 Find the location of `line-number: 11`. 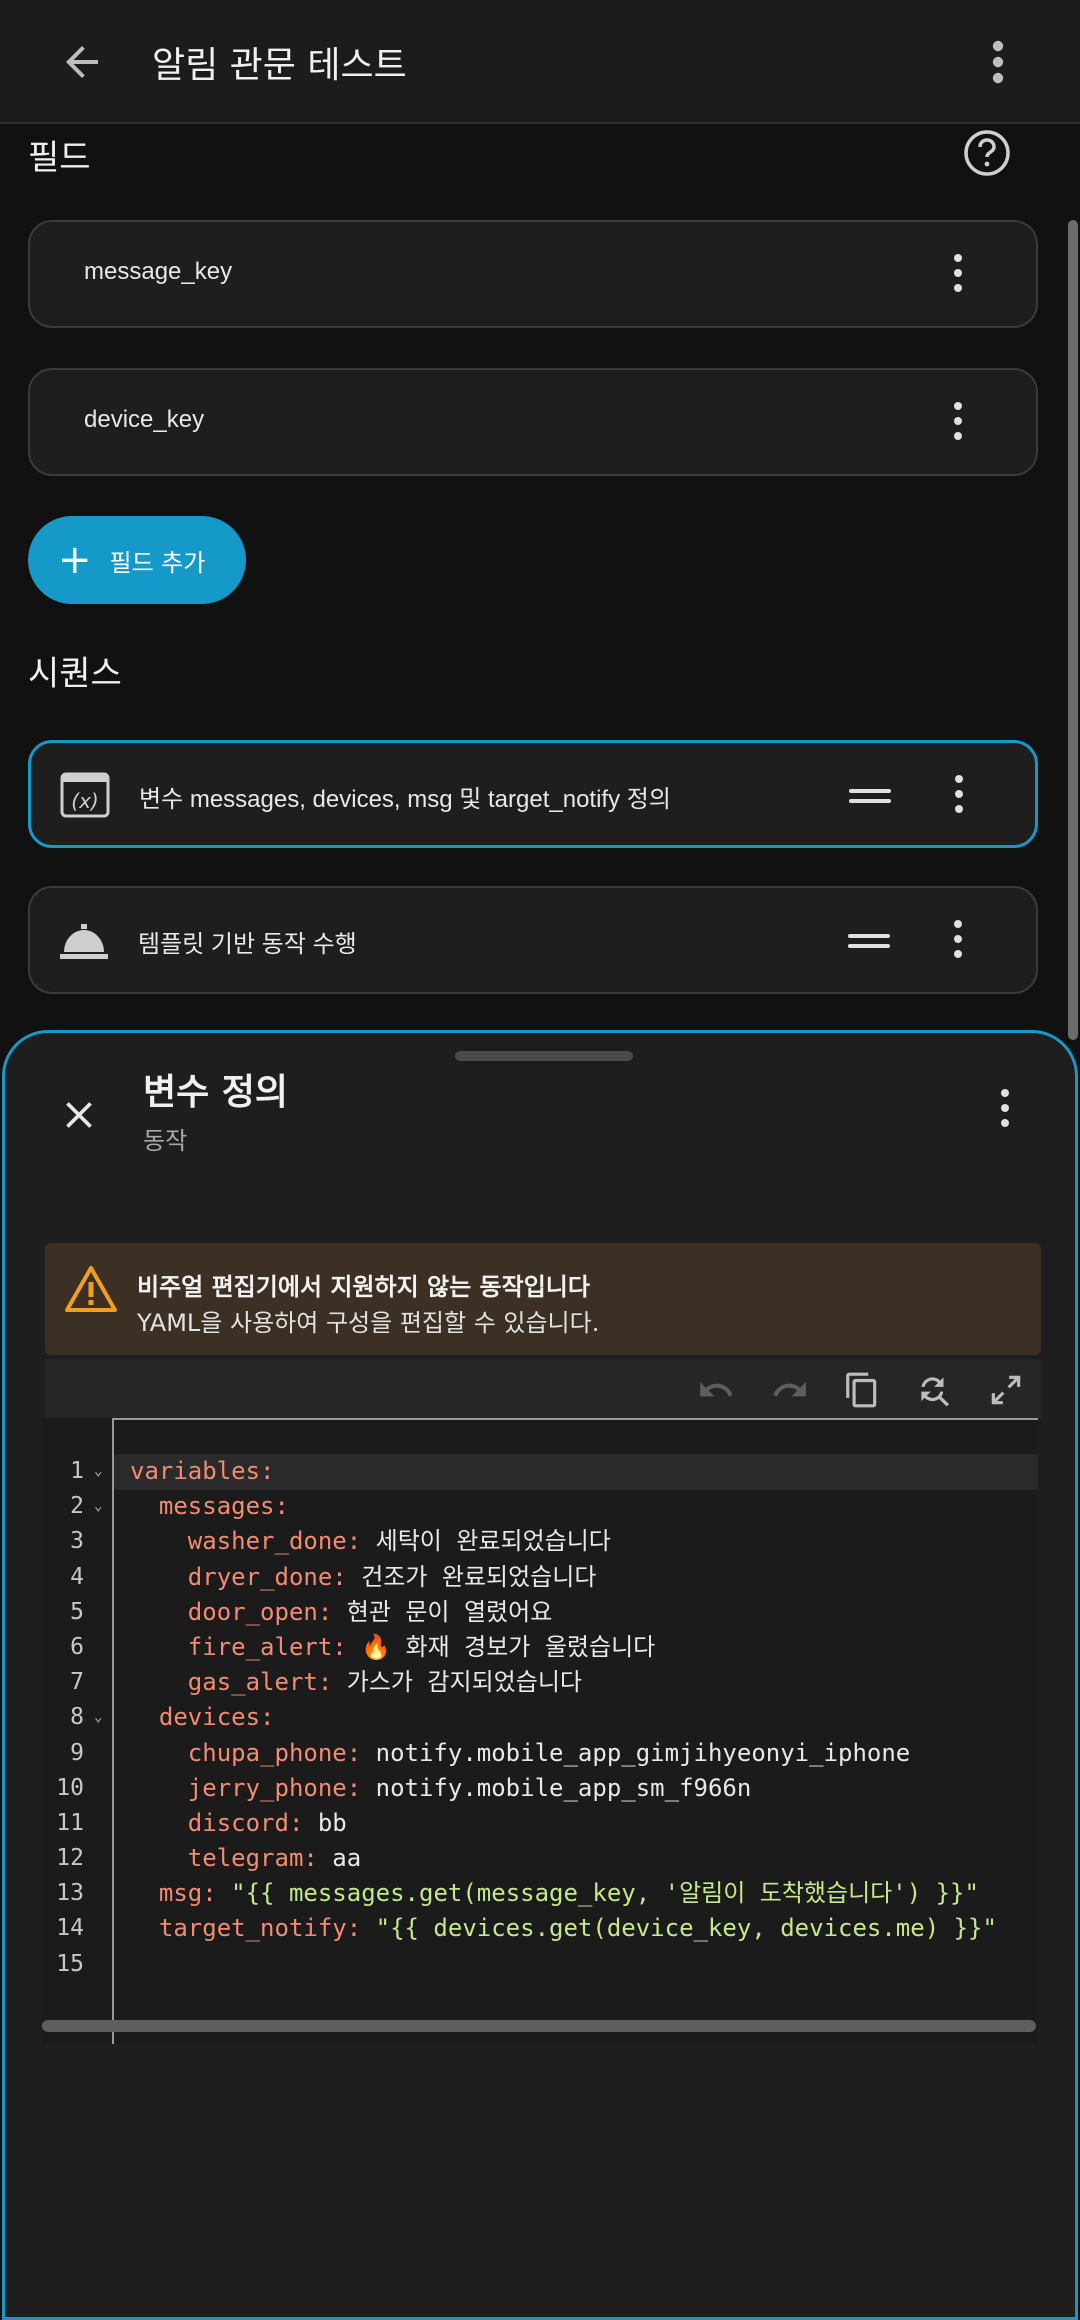

line-number: 11 is located at coordinates (70, 1822).